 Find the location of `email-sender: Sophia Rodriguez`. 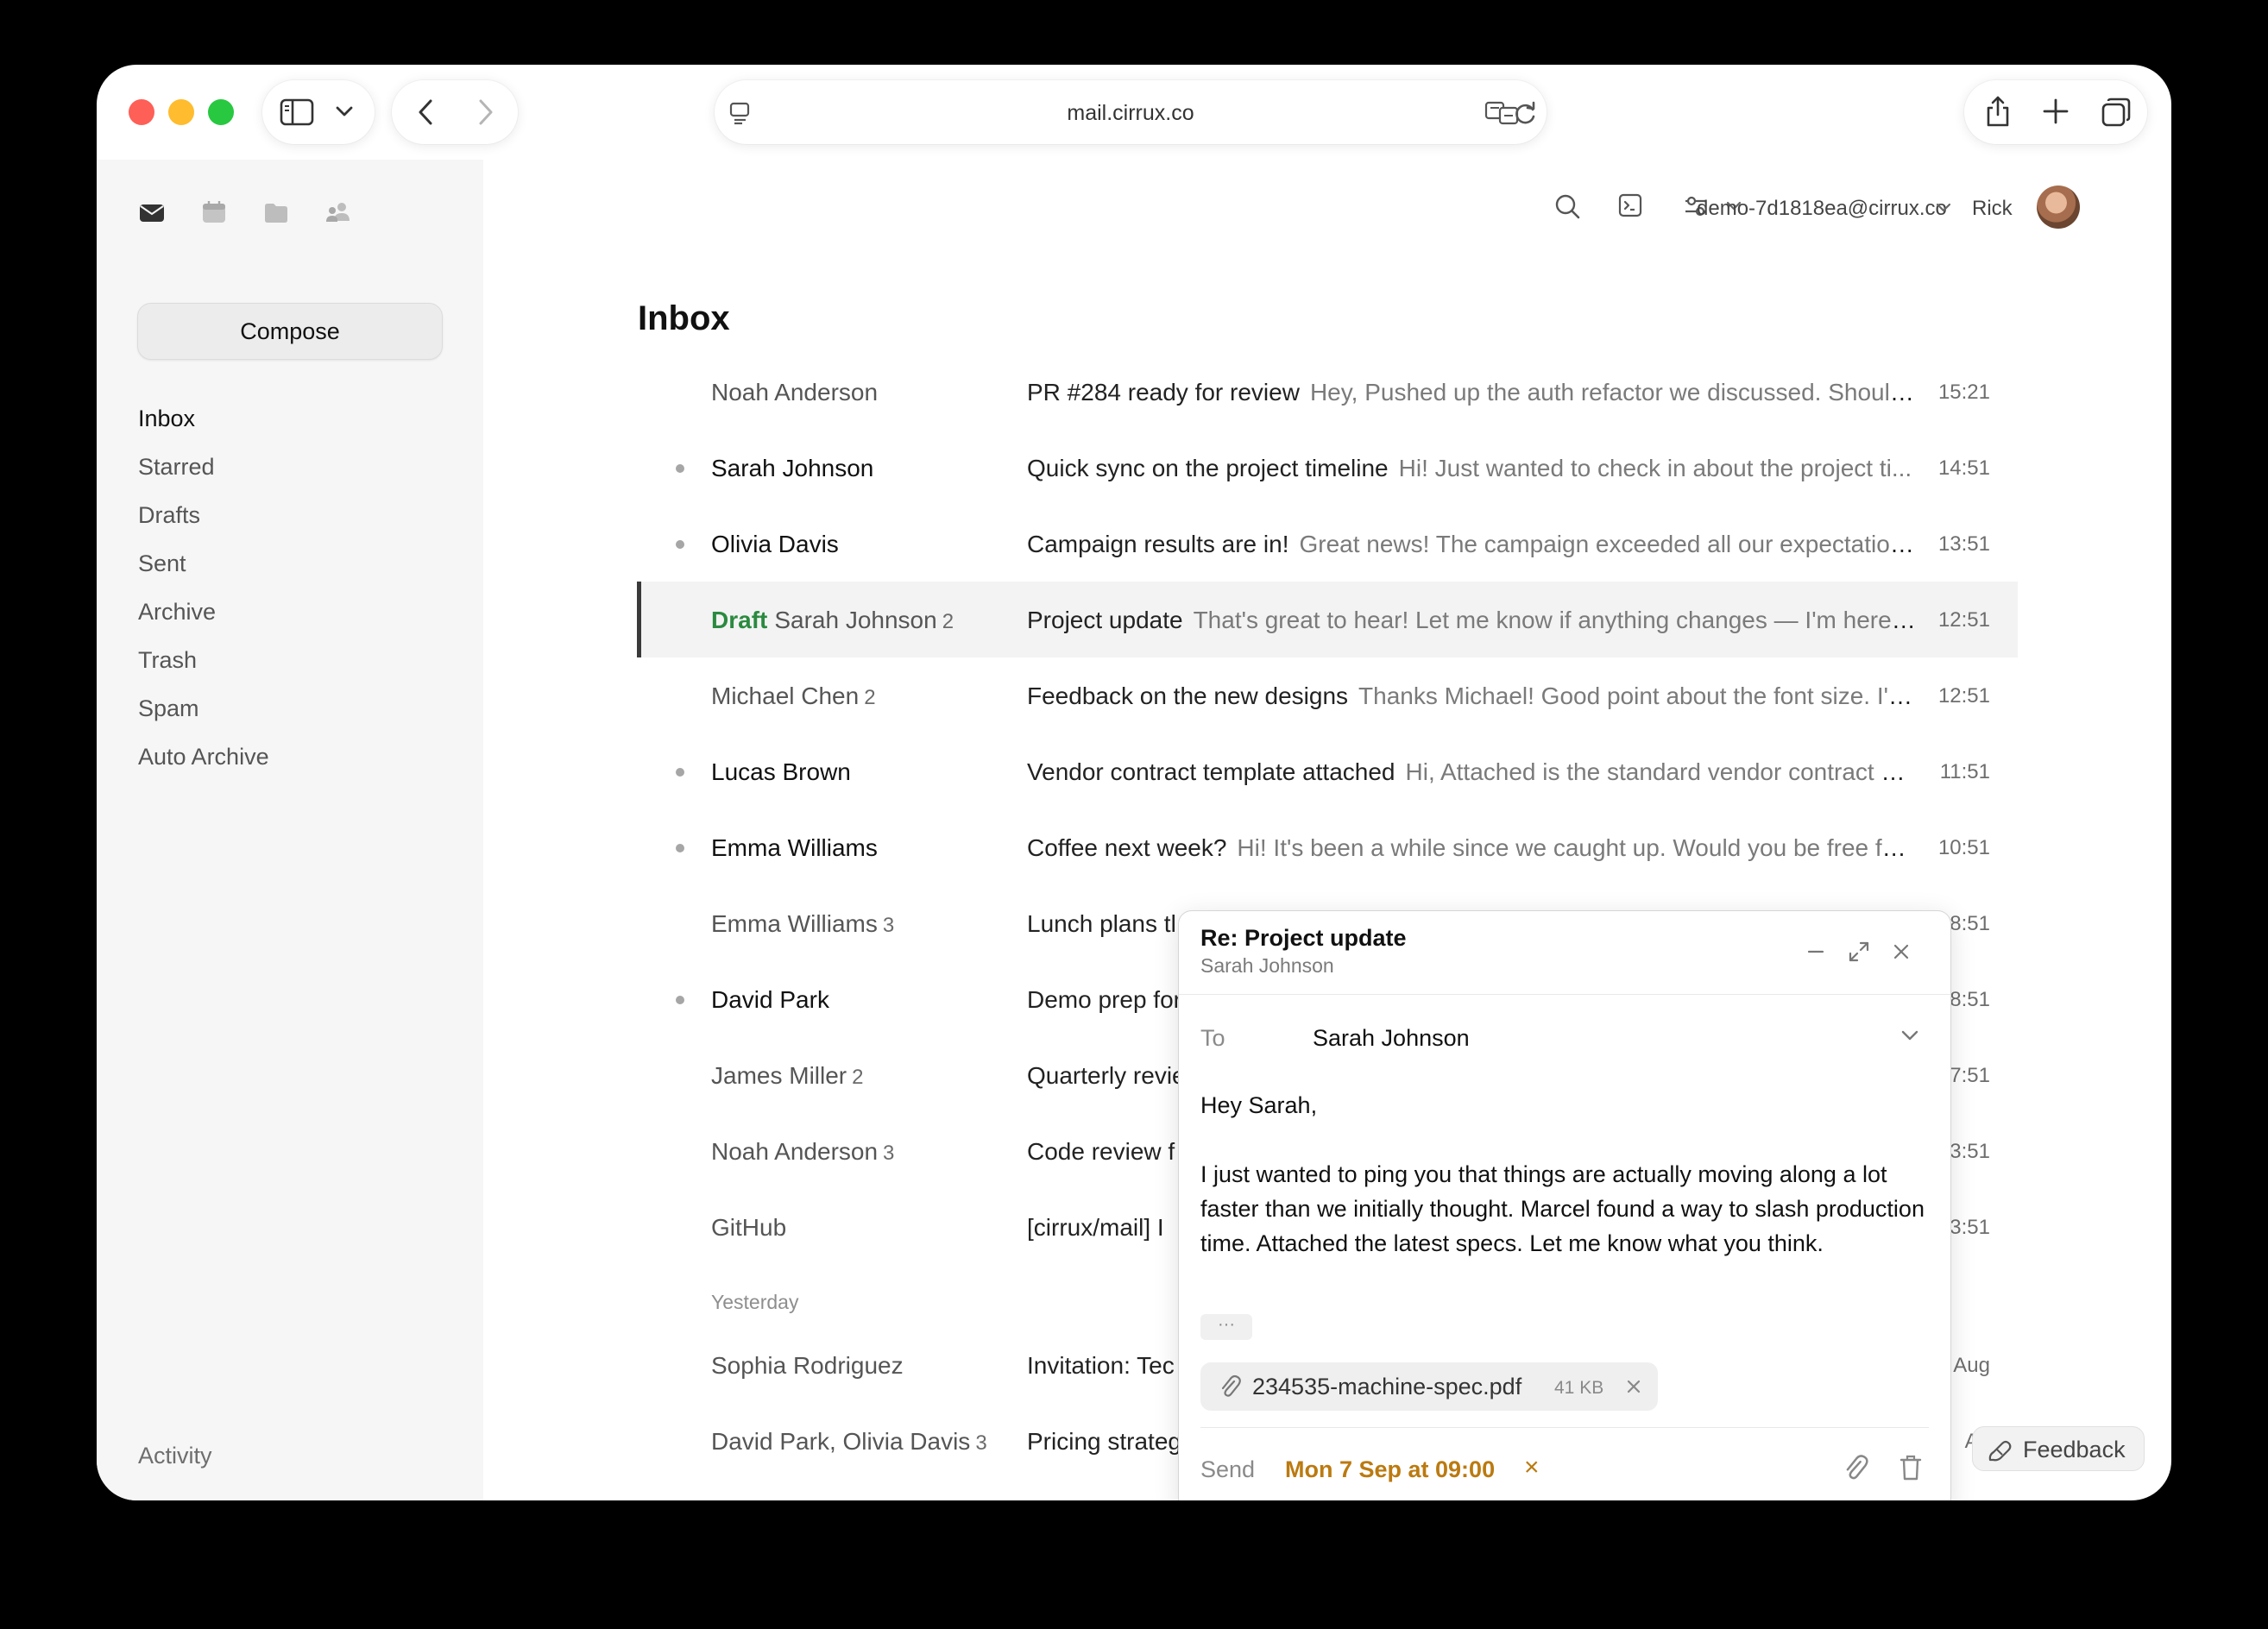

email-sender: Sophia Rodriguez is located at coordinates (808, 1365).